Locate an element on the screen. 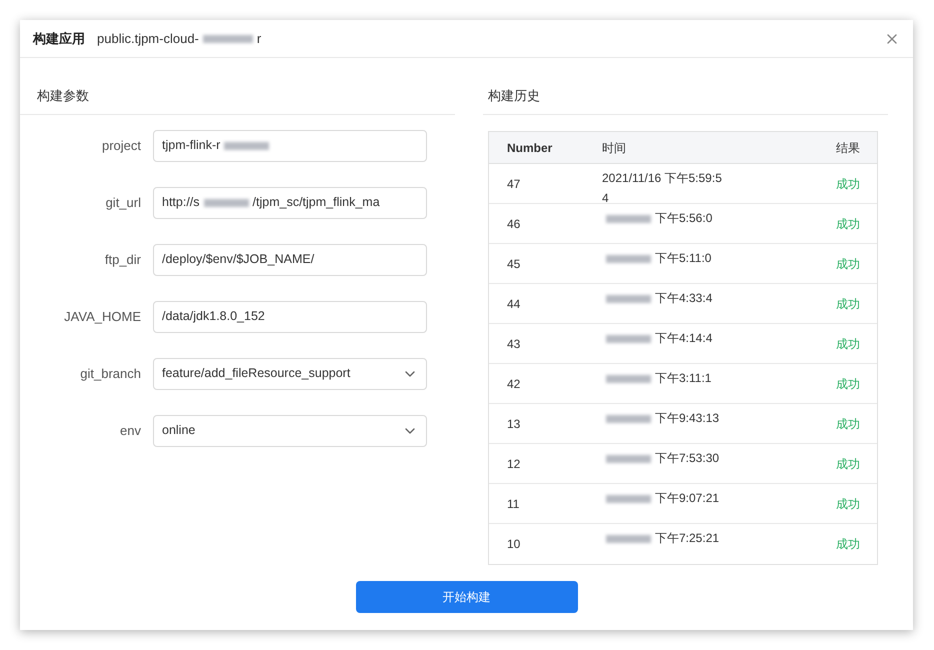  table-cell-text: 44 is located at coordinates (514, 304).